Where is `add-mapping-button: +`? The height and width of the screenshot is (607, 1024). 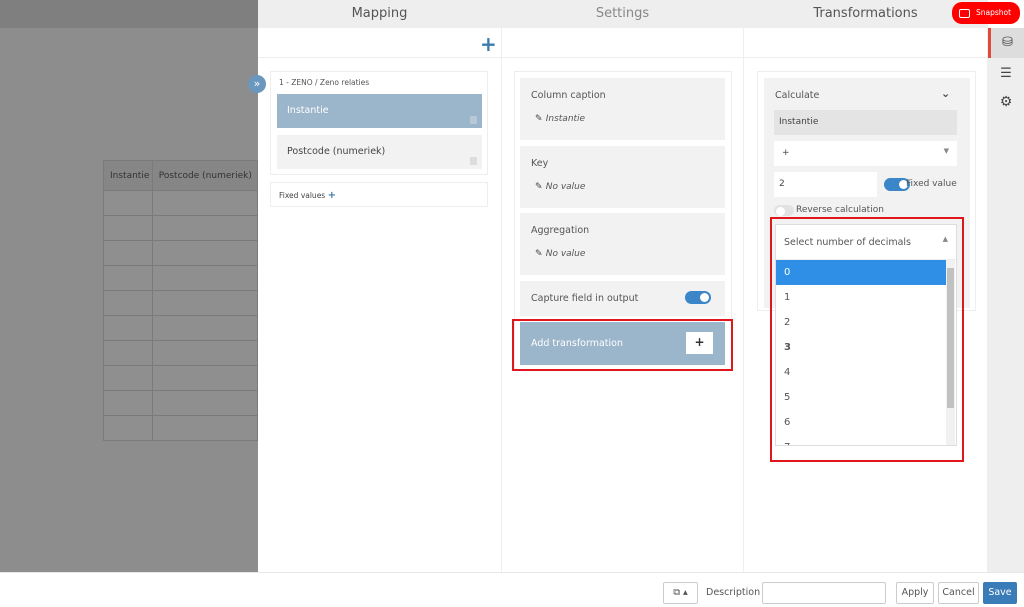 add-mapping-button: + is located at coordinates (488, 44).